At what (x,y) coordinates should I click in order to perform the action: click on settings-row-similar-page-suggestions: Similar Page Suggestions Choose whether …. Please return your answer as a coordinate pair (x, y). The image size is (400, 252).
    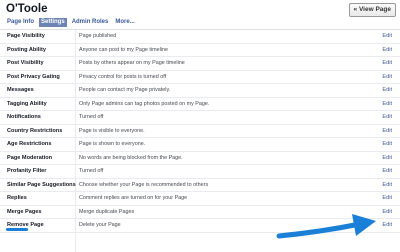
    Looking at the image, I should click on (200, 185).